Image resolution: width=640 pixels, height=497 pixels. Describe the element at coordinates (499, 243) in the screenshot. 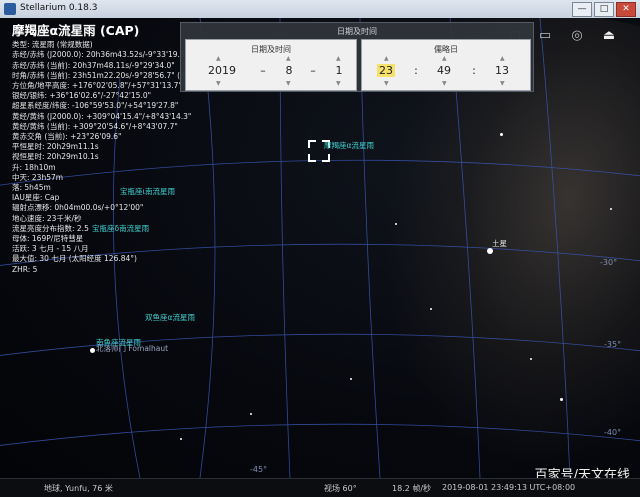

I see `saturn-label: 土星` at that location.